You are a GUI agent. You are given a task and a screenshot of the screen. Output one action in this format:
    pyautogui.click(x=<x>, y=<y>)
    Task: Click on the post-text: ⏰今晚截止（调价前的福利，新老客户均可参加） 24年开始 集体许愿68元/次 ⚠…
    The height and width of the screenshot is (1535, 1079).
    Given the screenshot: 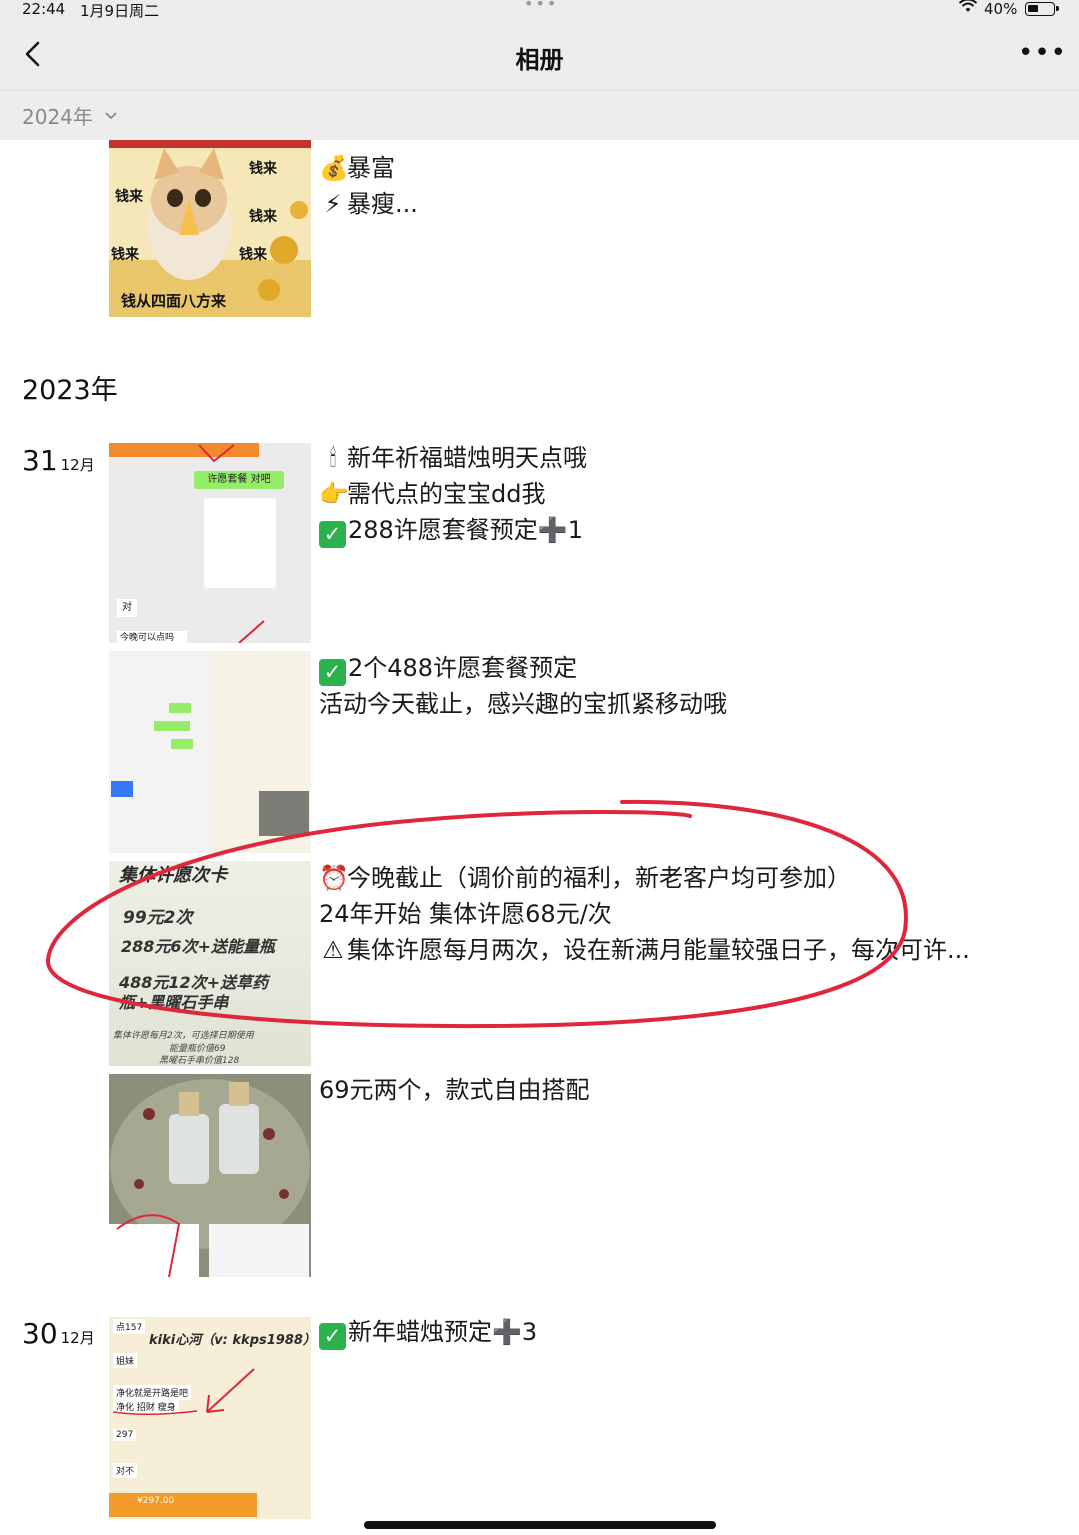 What is the action you would take?
    pyautogui.click(x=644, y=914)
    